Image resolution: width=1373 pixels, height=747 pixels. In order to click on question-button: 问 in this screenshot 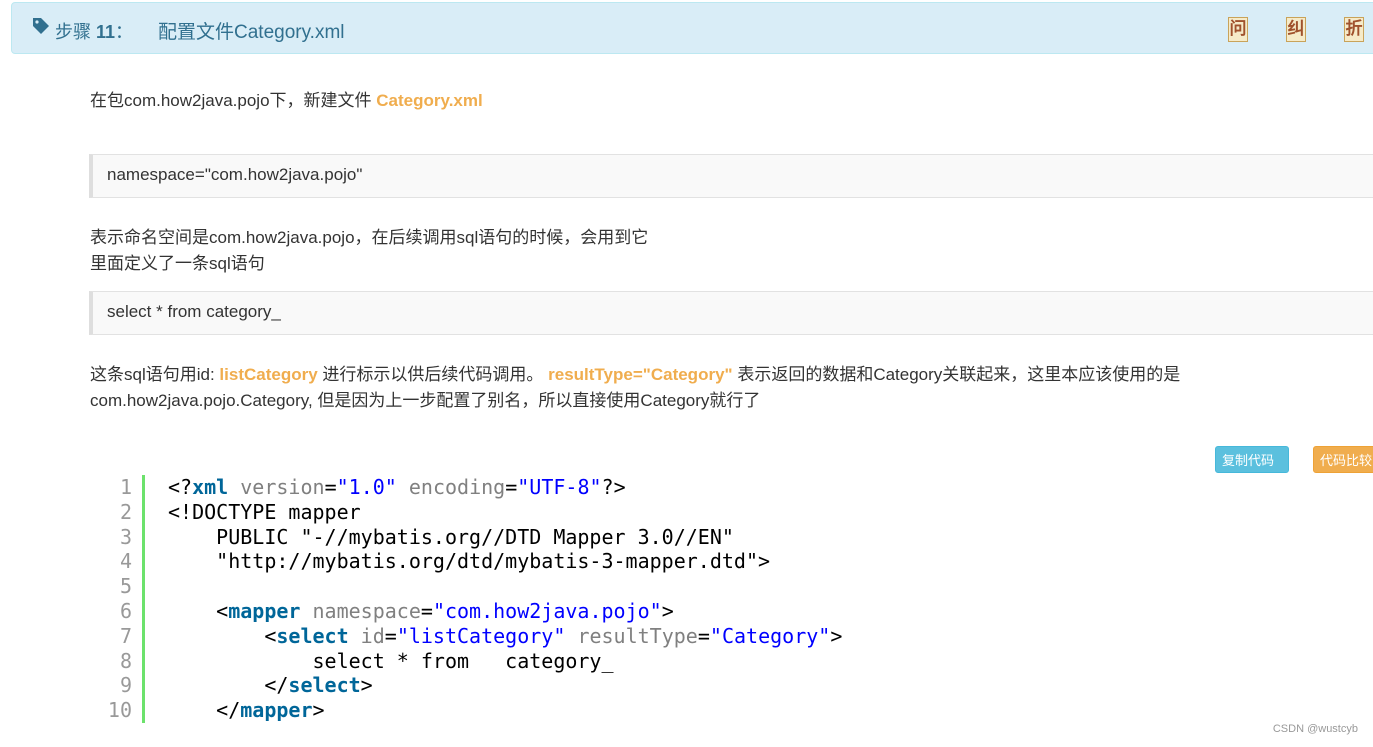, I will do `click(1238, 29)`.